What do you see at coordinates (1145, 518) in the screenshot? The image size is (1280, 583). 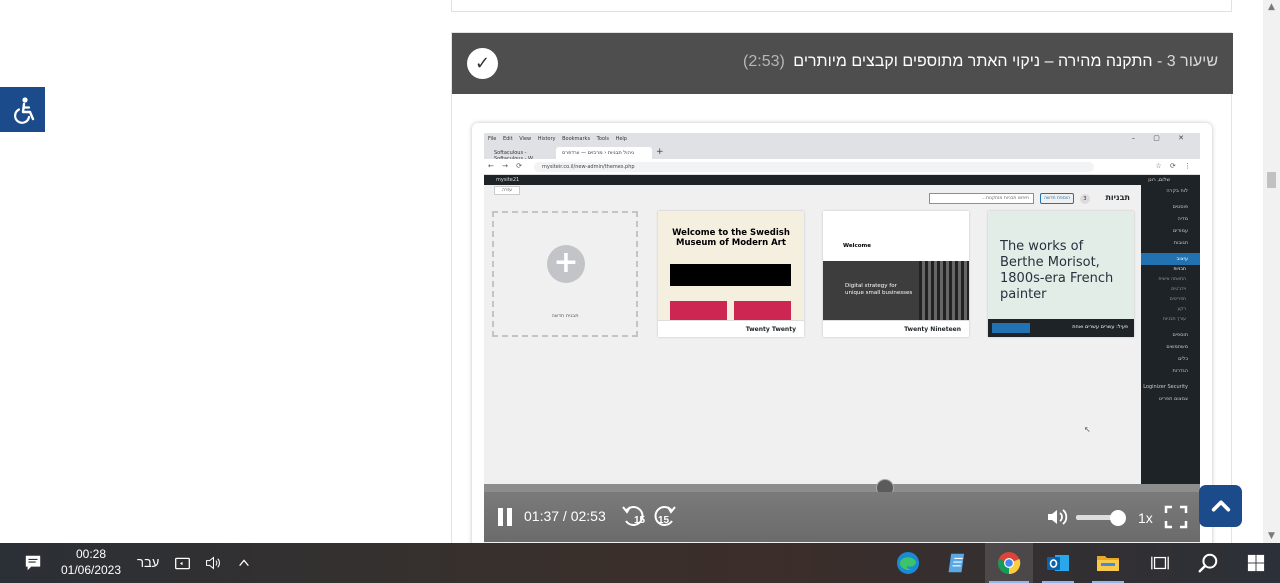 I see `playback-speed-button: 1x` at bounding box center [1145, 518].